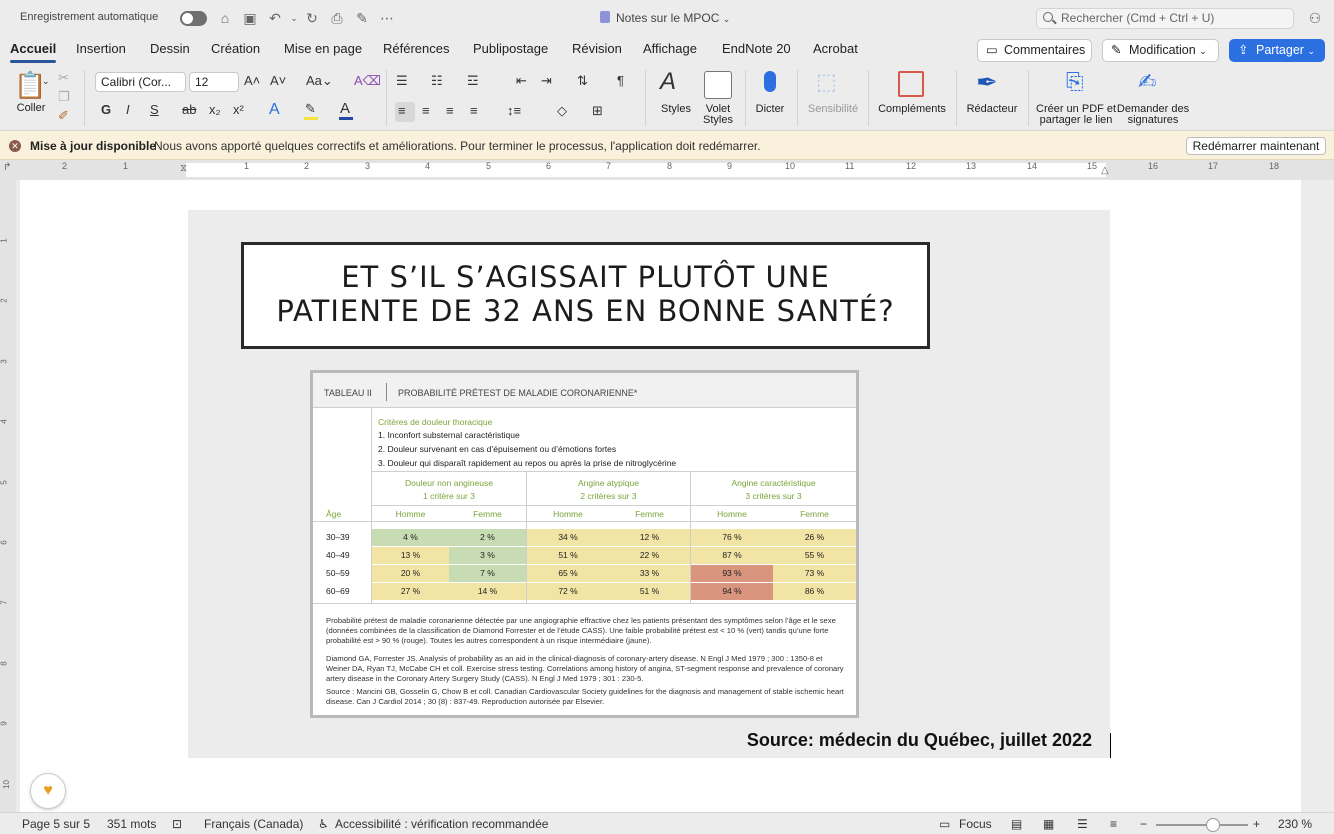  What do you see at coordinates (450, 110) in the screenshot?
I see `align-right-icon: ≡` at bounding box center [450, 110].